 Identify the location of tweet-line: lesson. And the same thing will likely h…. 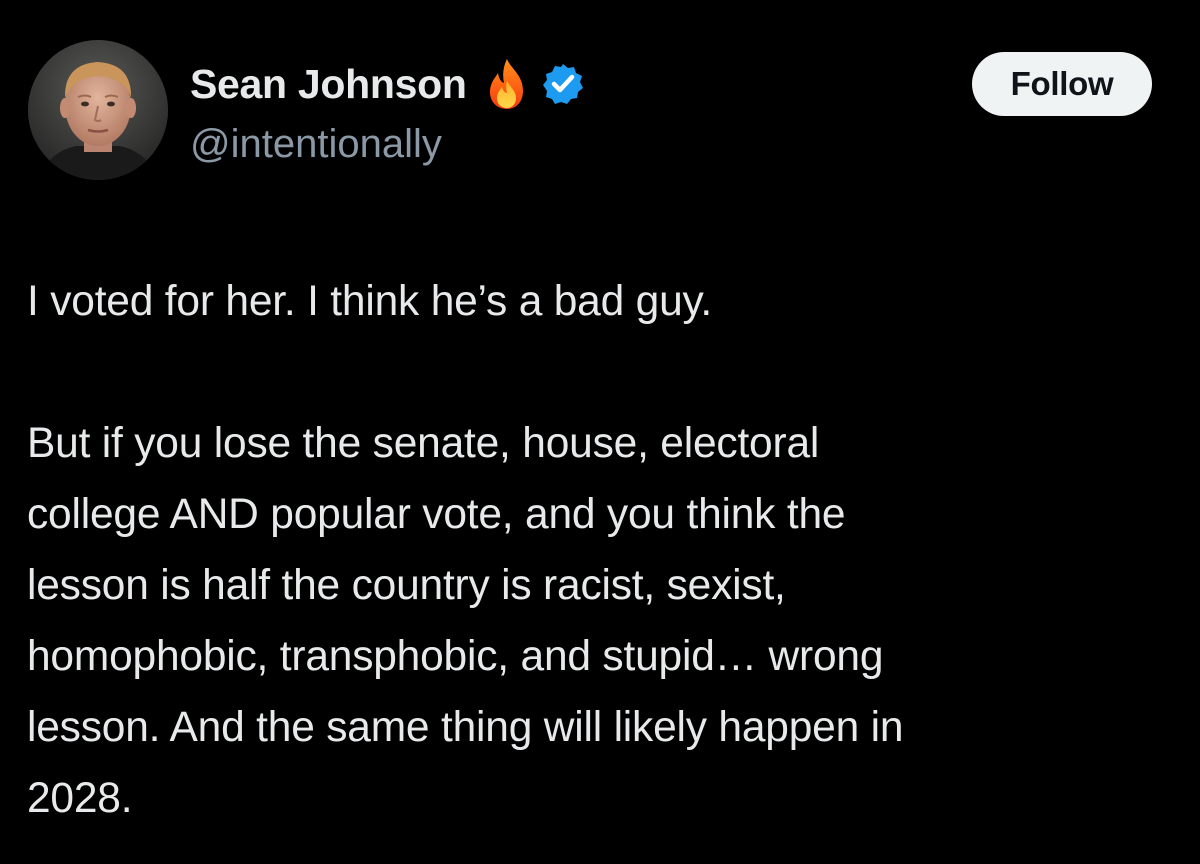
(465, 727).